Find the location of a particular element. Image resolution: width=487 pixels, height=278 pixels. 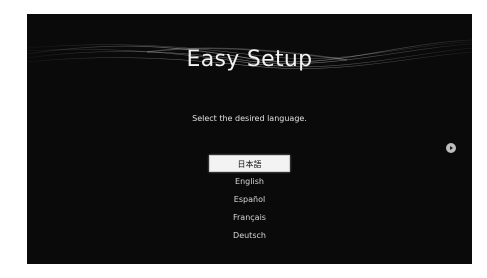

next-button is located at coordinates (451, 148).